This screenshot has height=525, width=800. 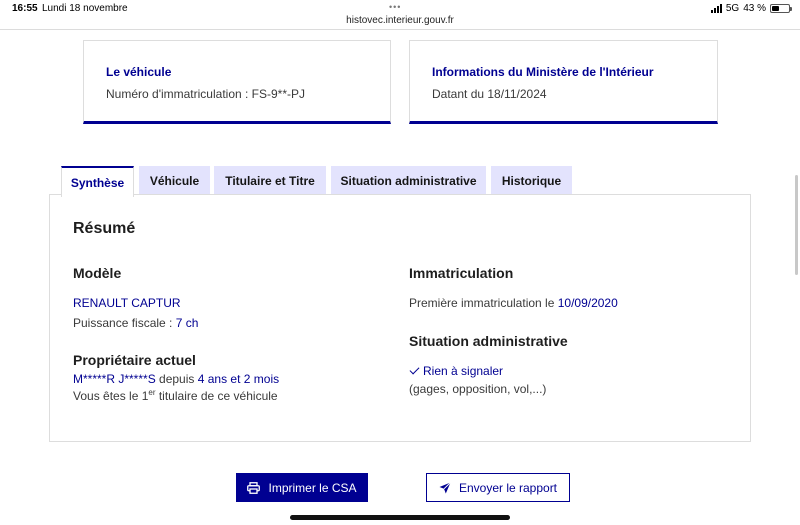 I want to click on send-report-label: Envoyer le rapport, so click(x=508, y=487).